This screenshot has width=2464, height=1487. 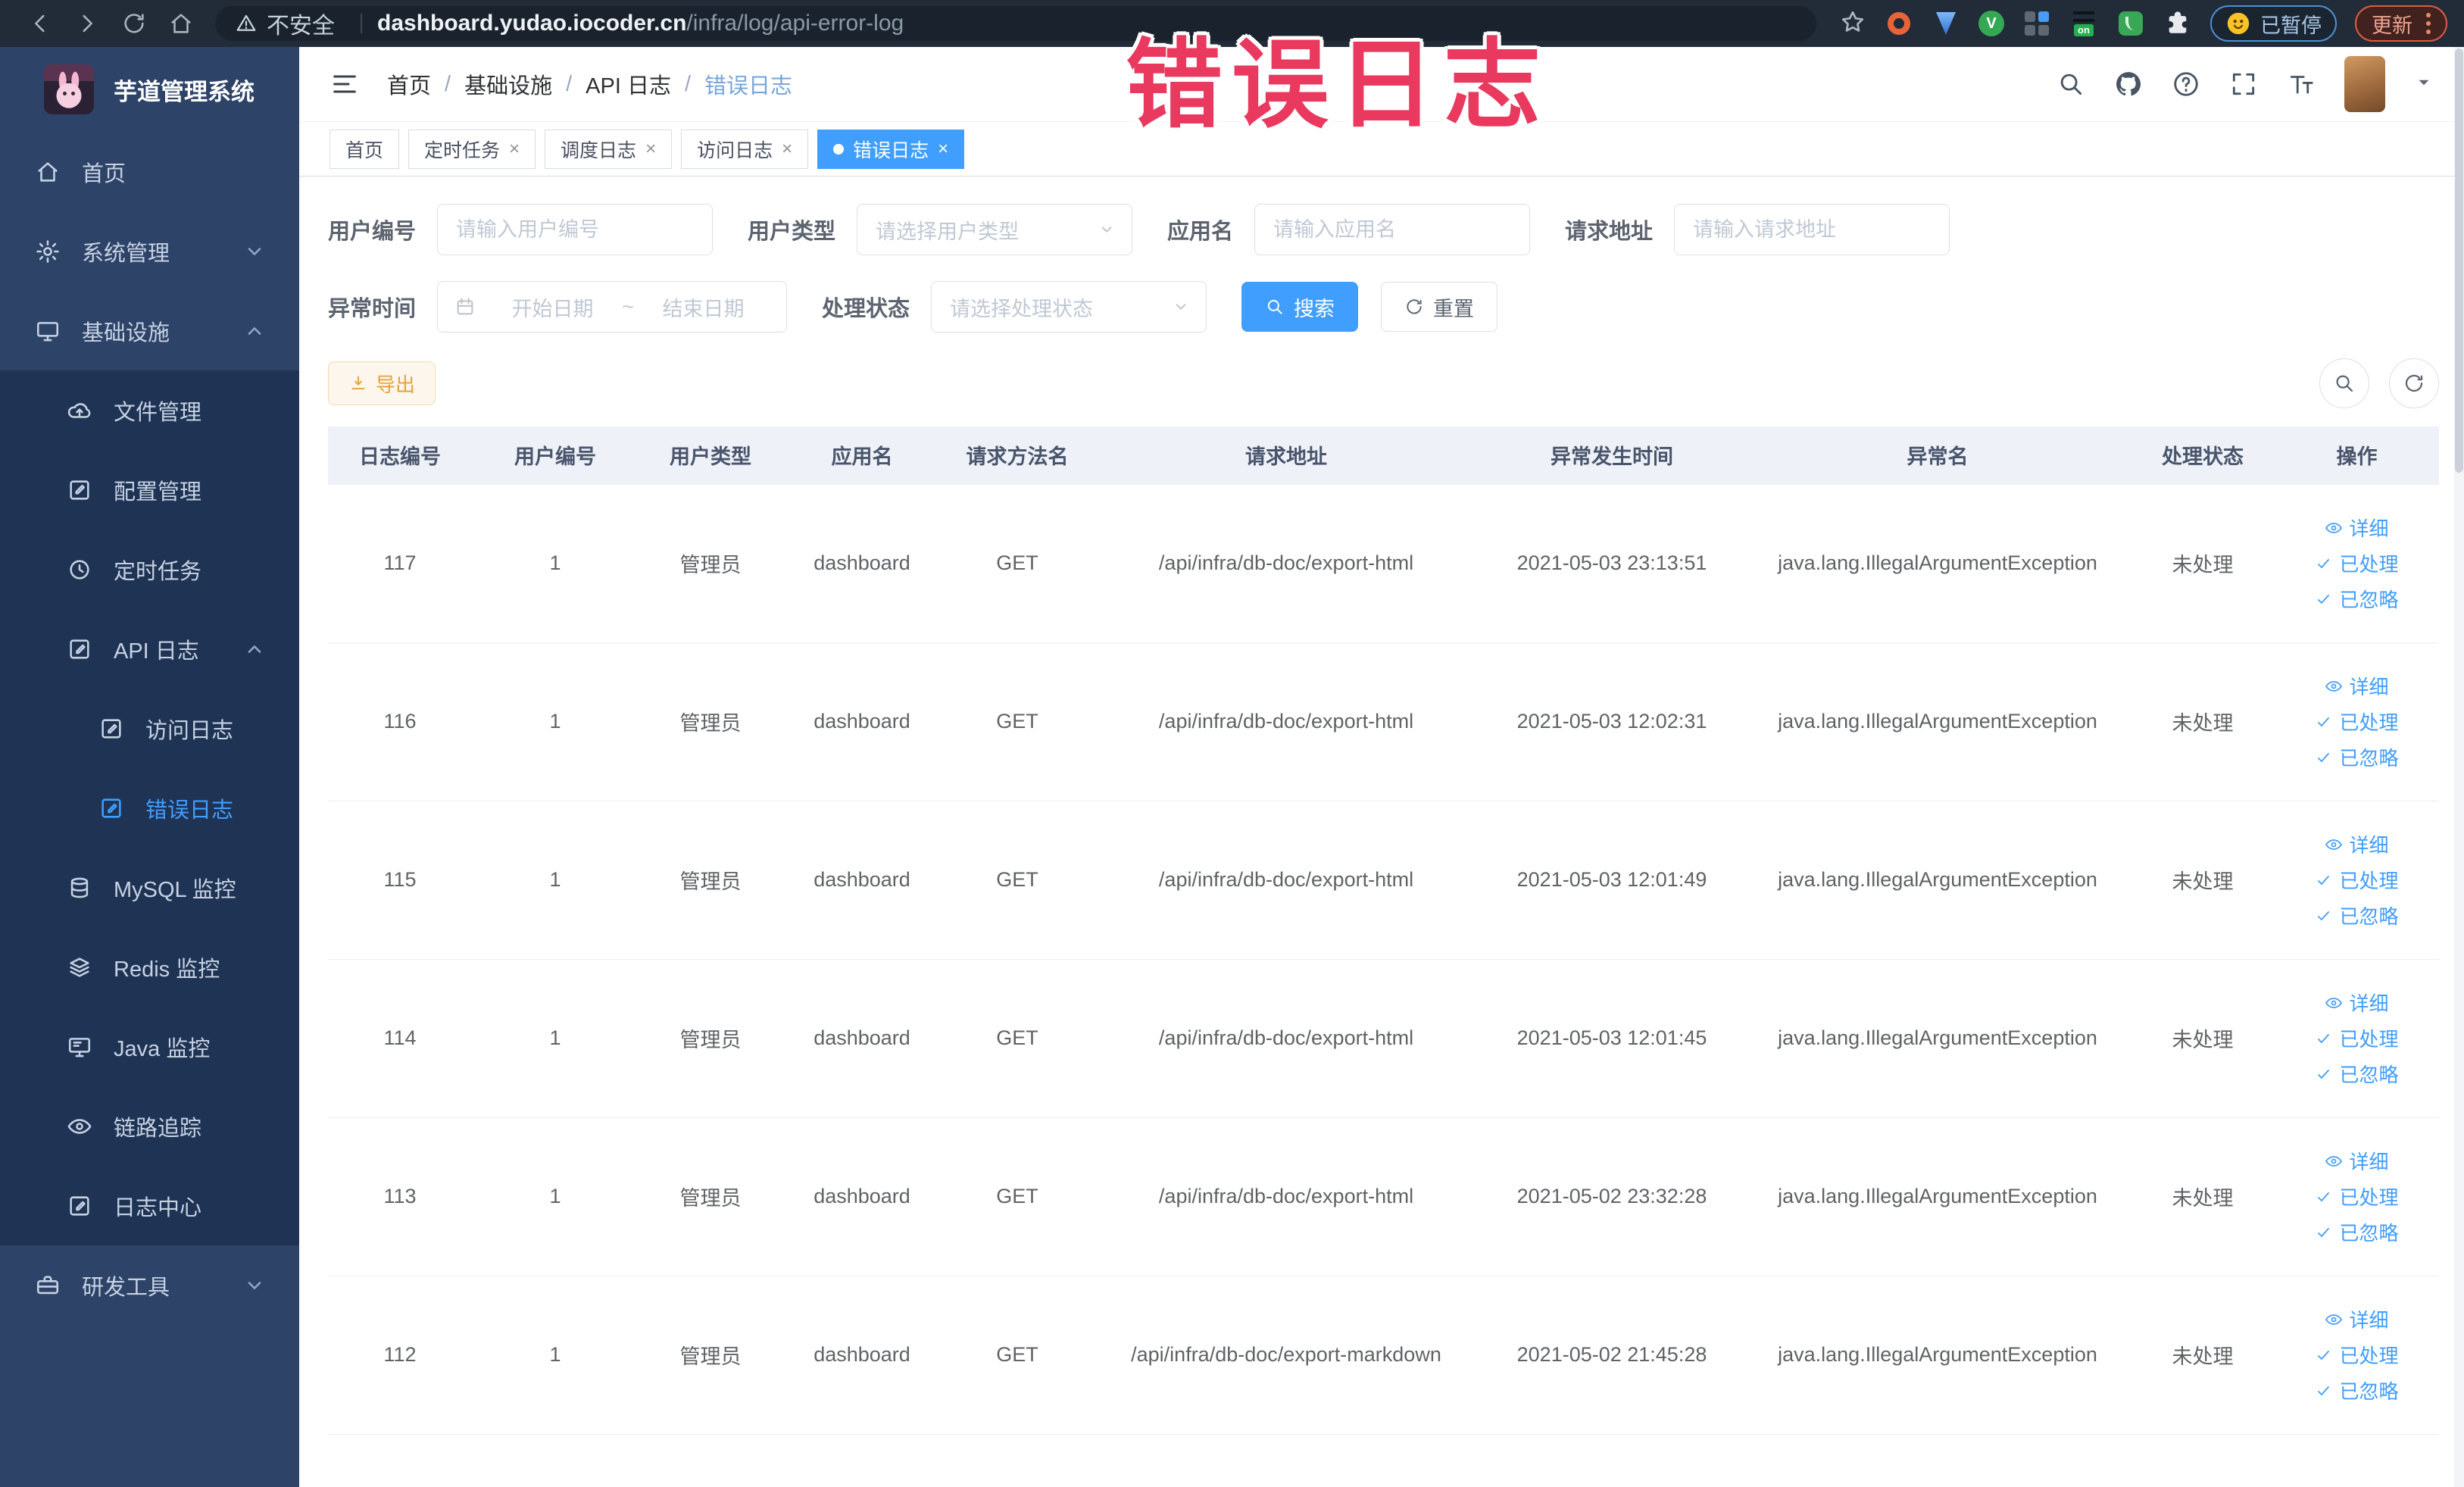 I want to click on page-scrollbar, so click(x=2459, y=767).